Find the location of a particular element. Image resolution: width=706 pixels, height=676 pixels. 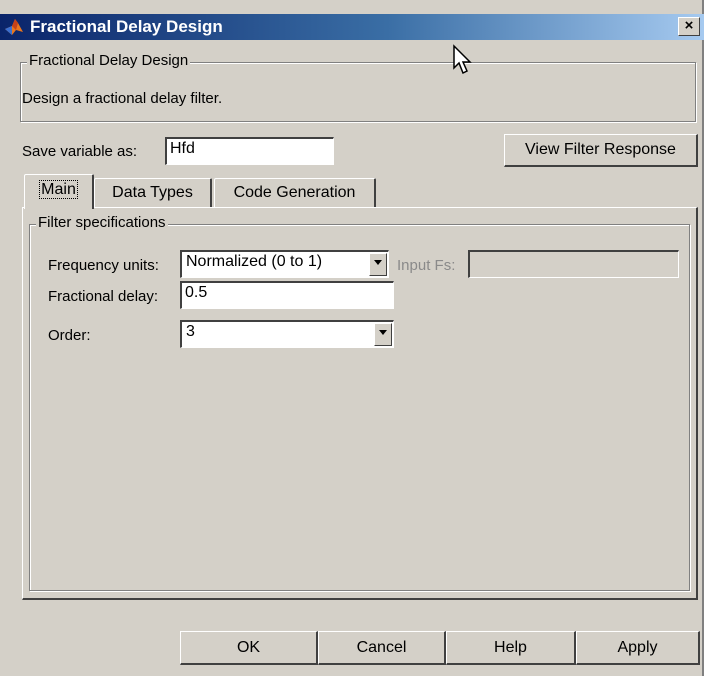

help-button: Help is located at coordinates (511, 648).